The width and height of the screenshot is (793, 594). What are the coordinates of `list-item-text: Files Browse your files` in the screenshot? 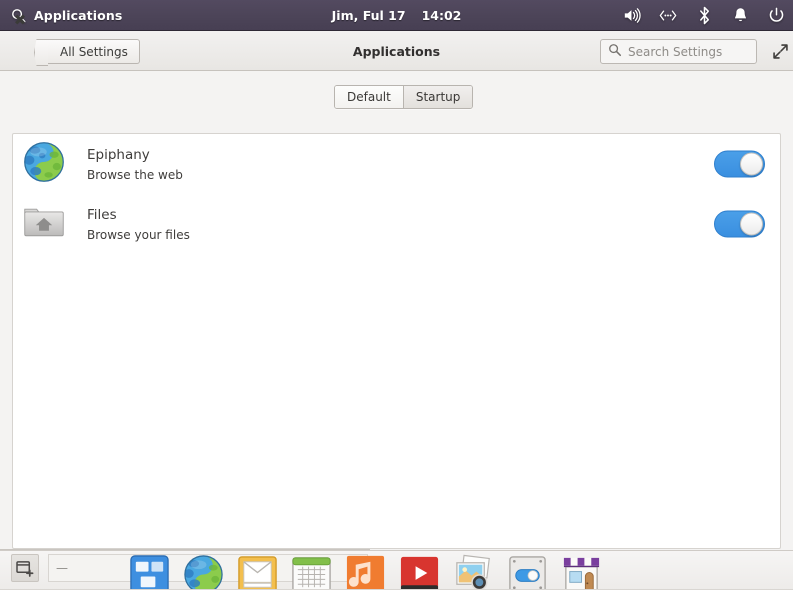 It's located at (138, 224).